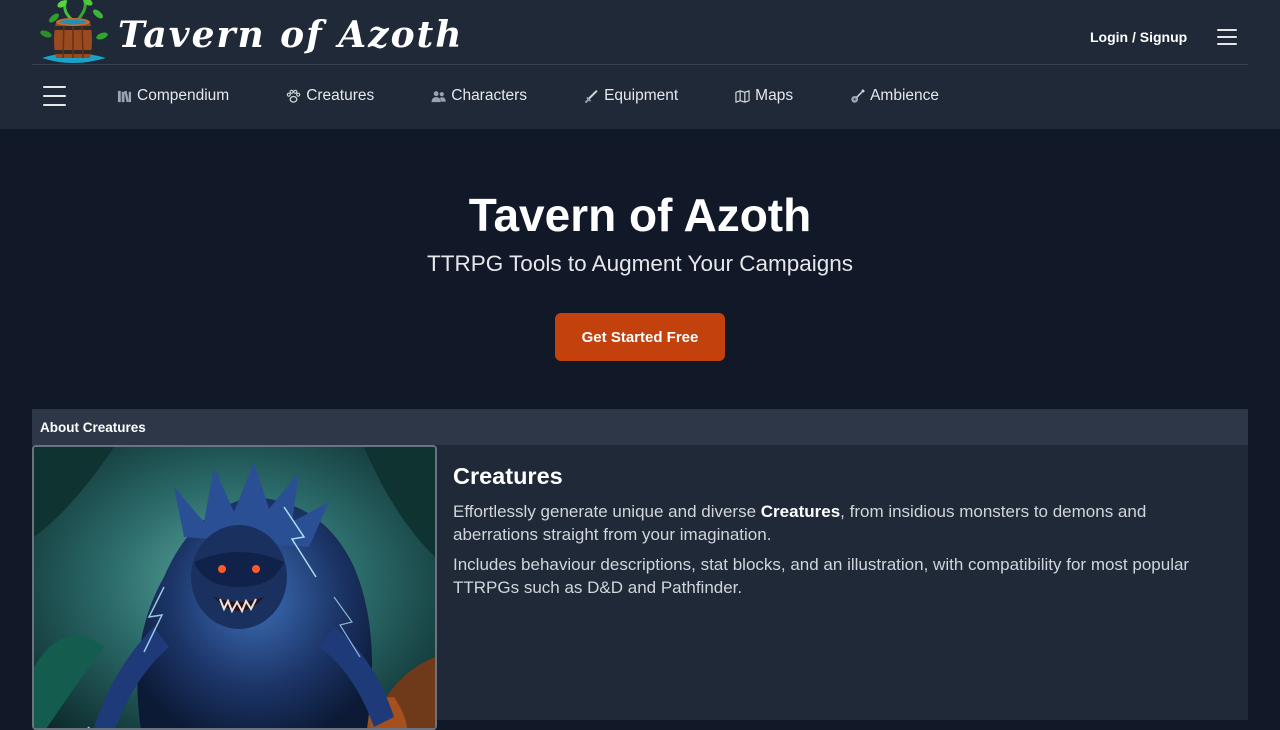 The width and height of the screenshot is (1280, 730). What do you see at coordinates (74, 31) in the screenshot?
I see `tavern-barrel-logo-icon` at bounding box center [74, 31].